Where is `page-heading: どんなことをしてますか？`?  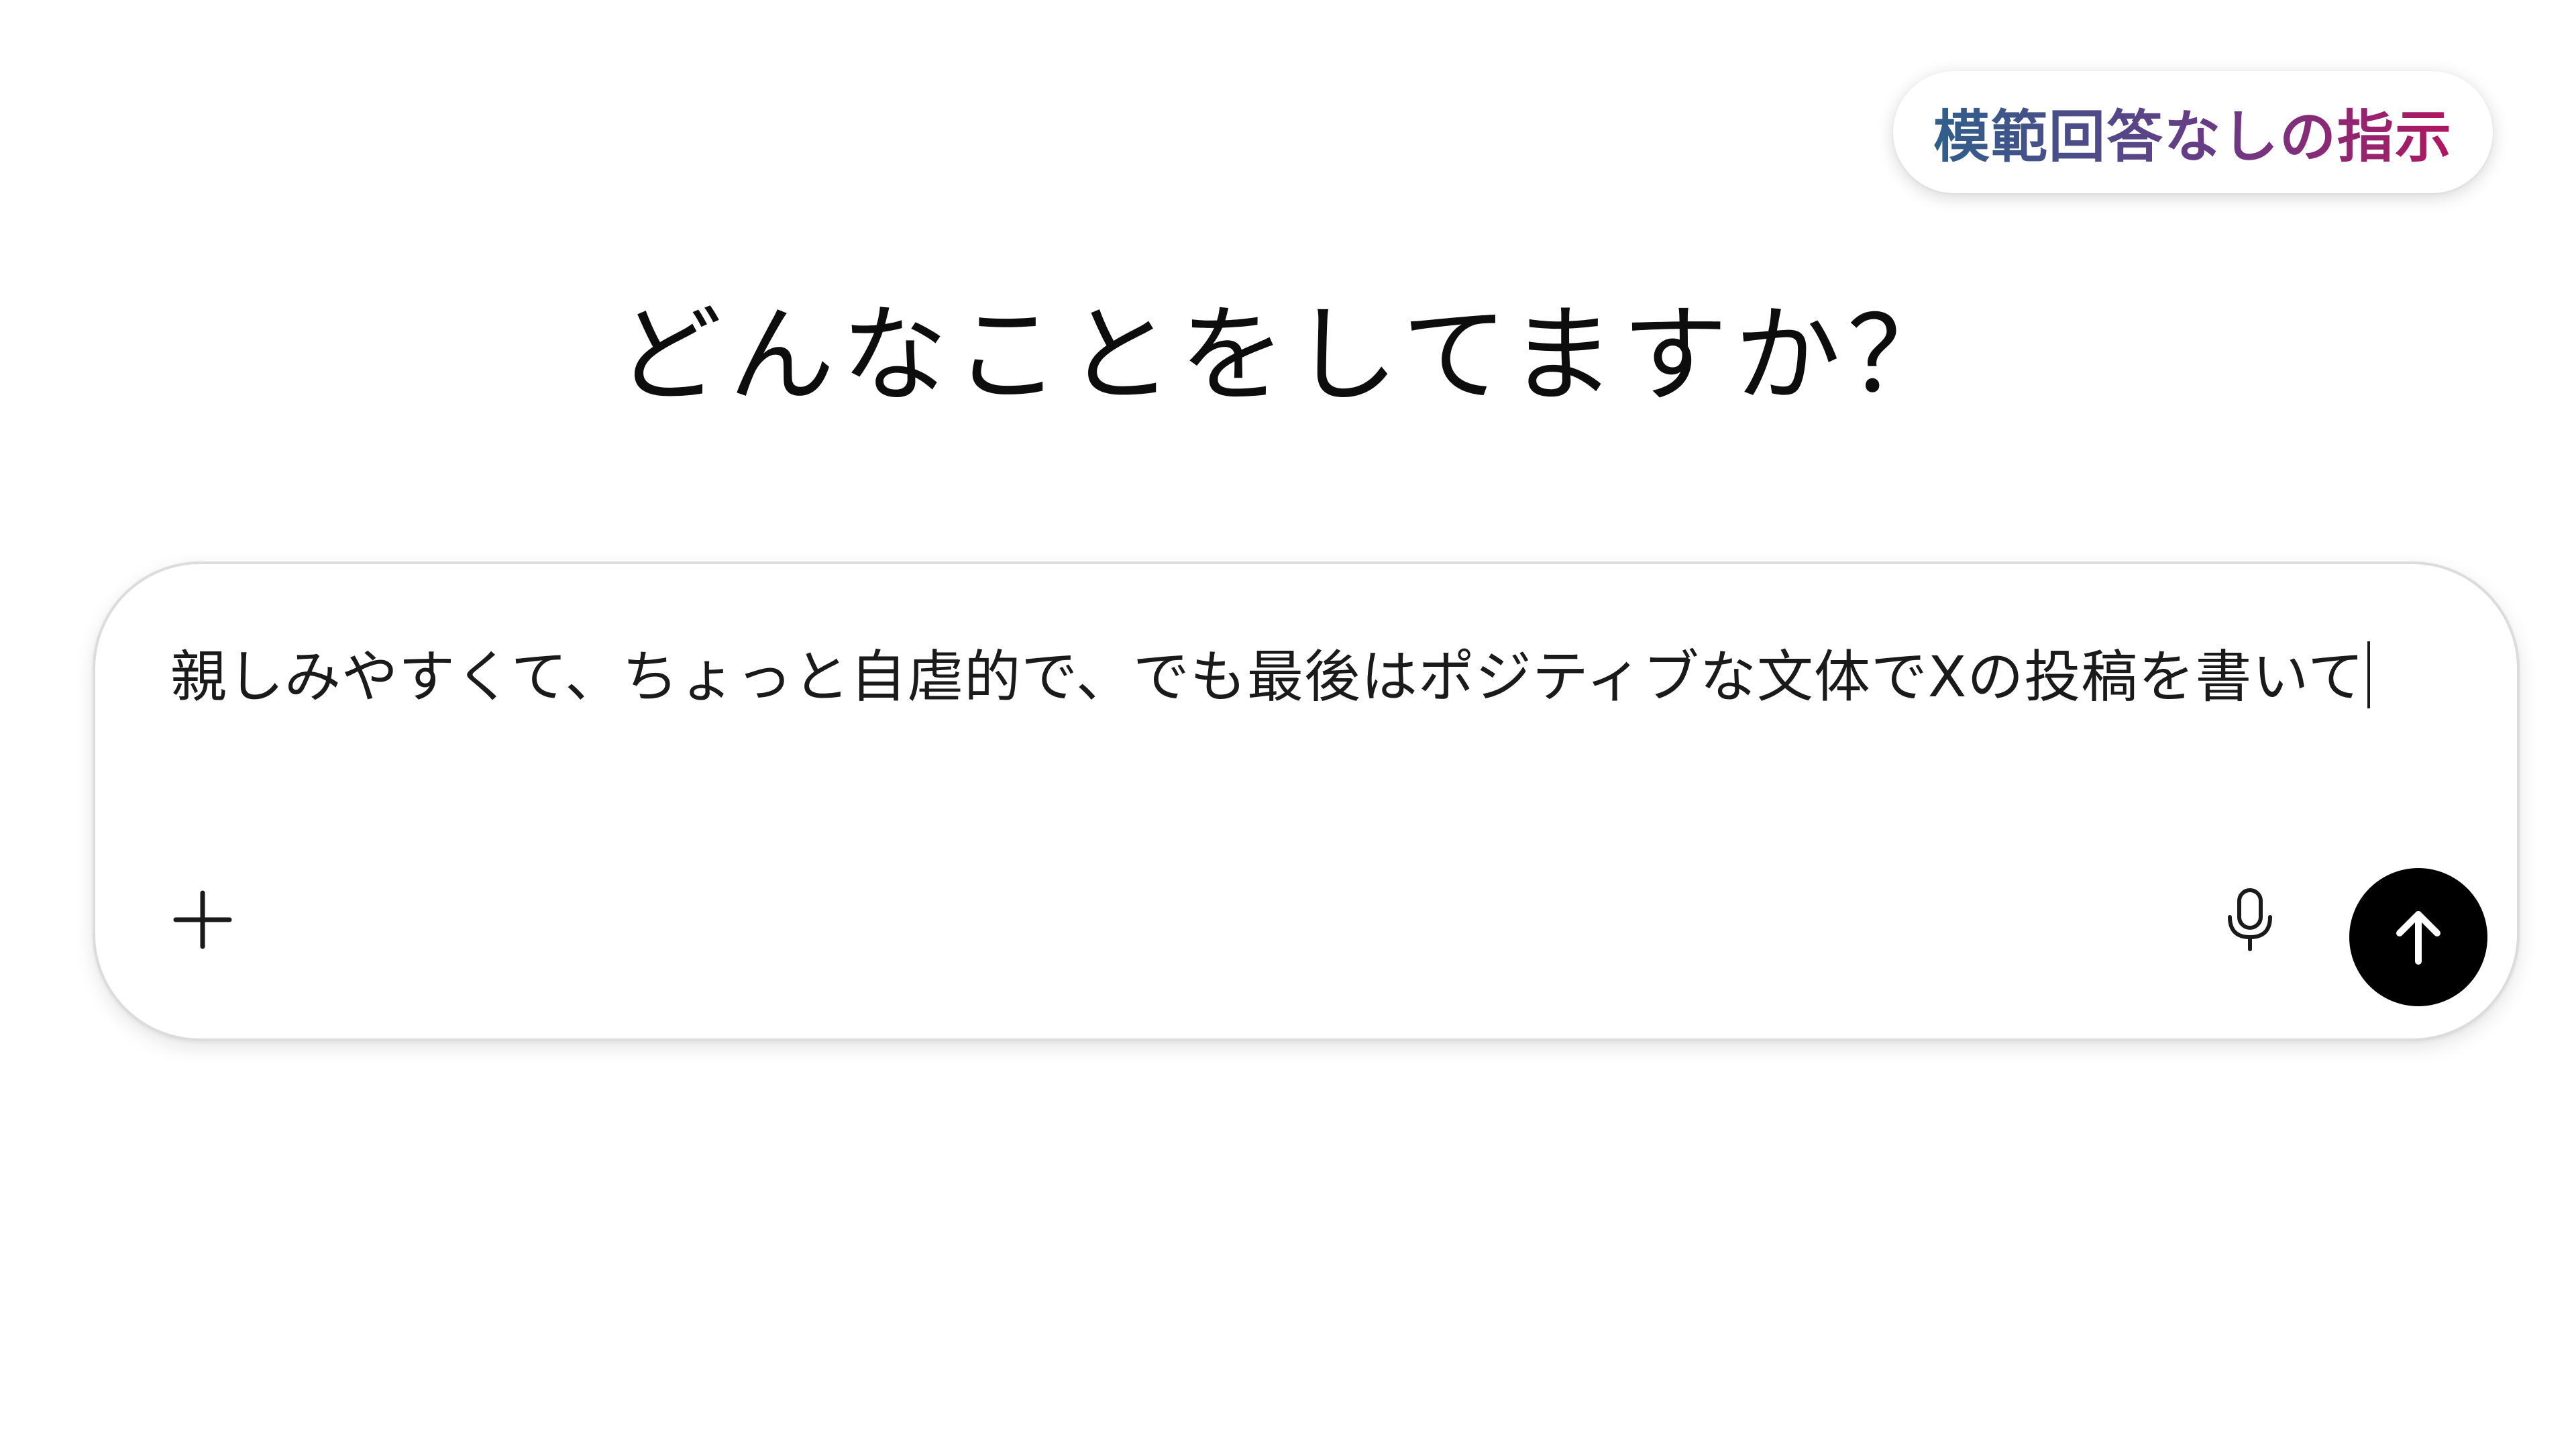
page-heading: どんなことをしてますか？ is located at coordinates (1288, 355).